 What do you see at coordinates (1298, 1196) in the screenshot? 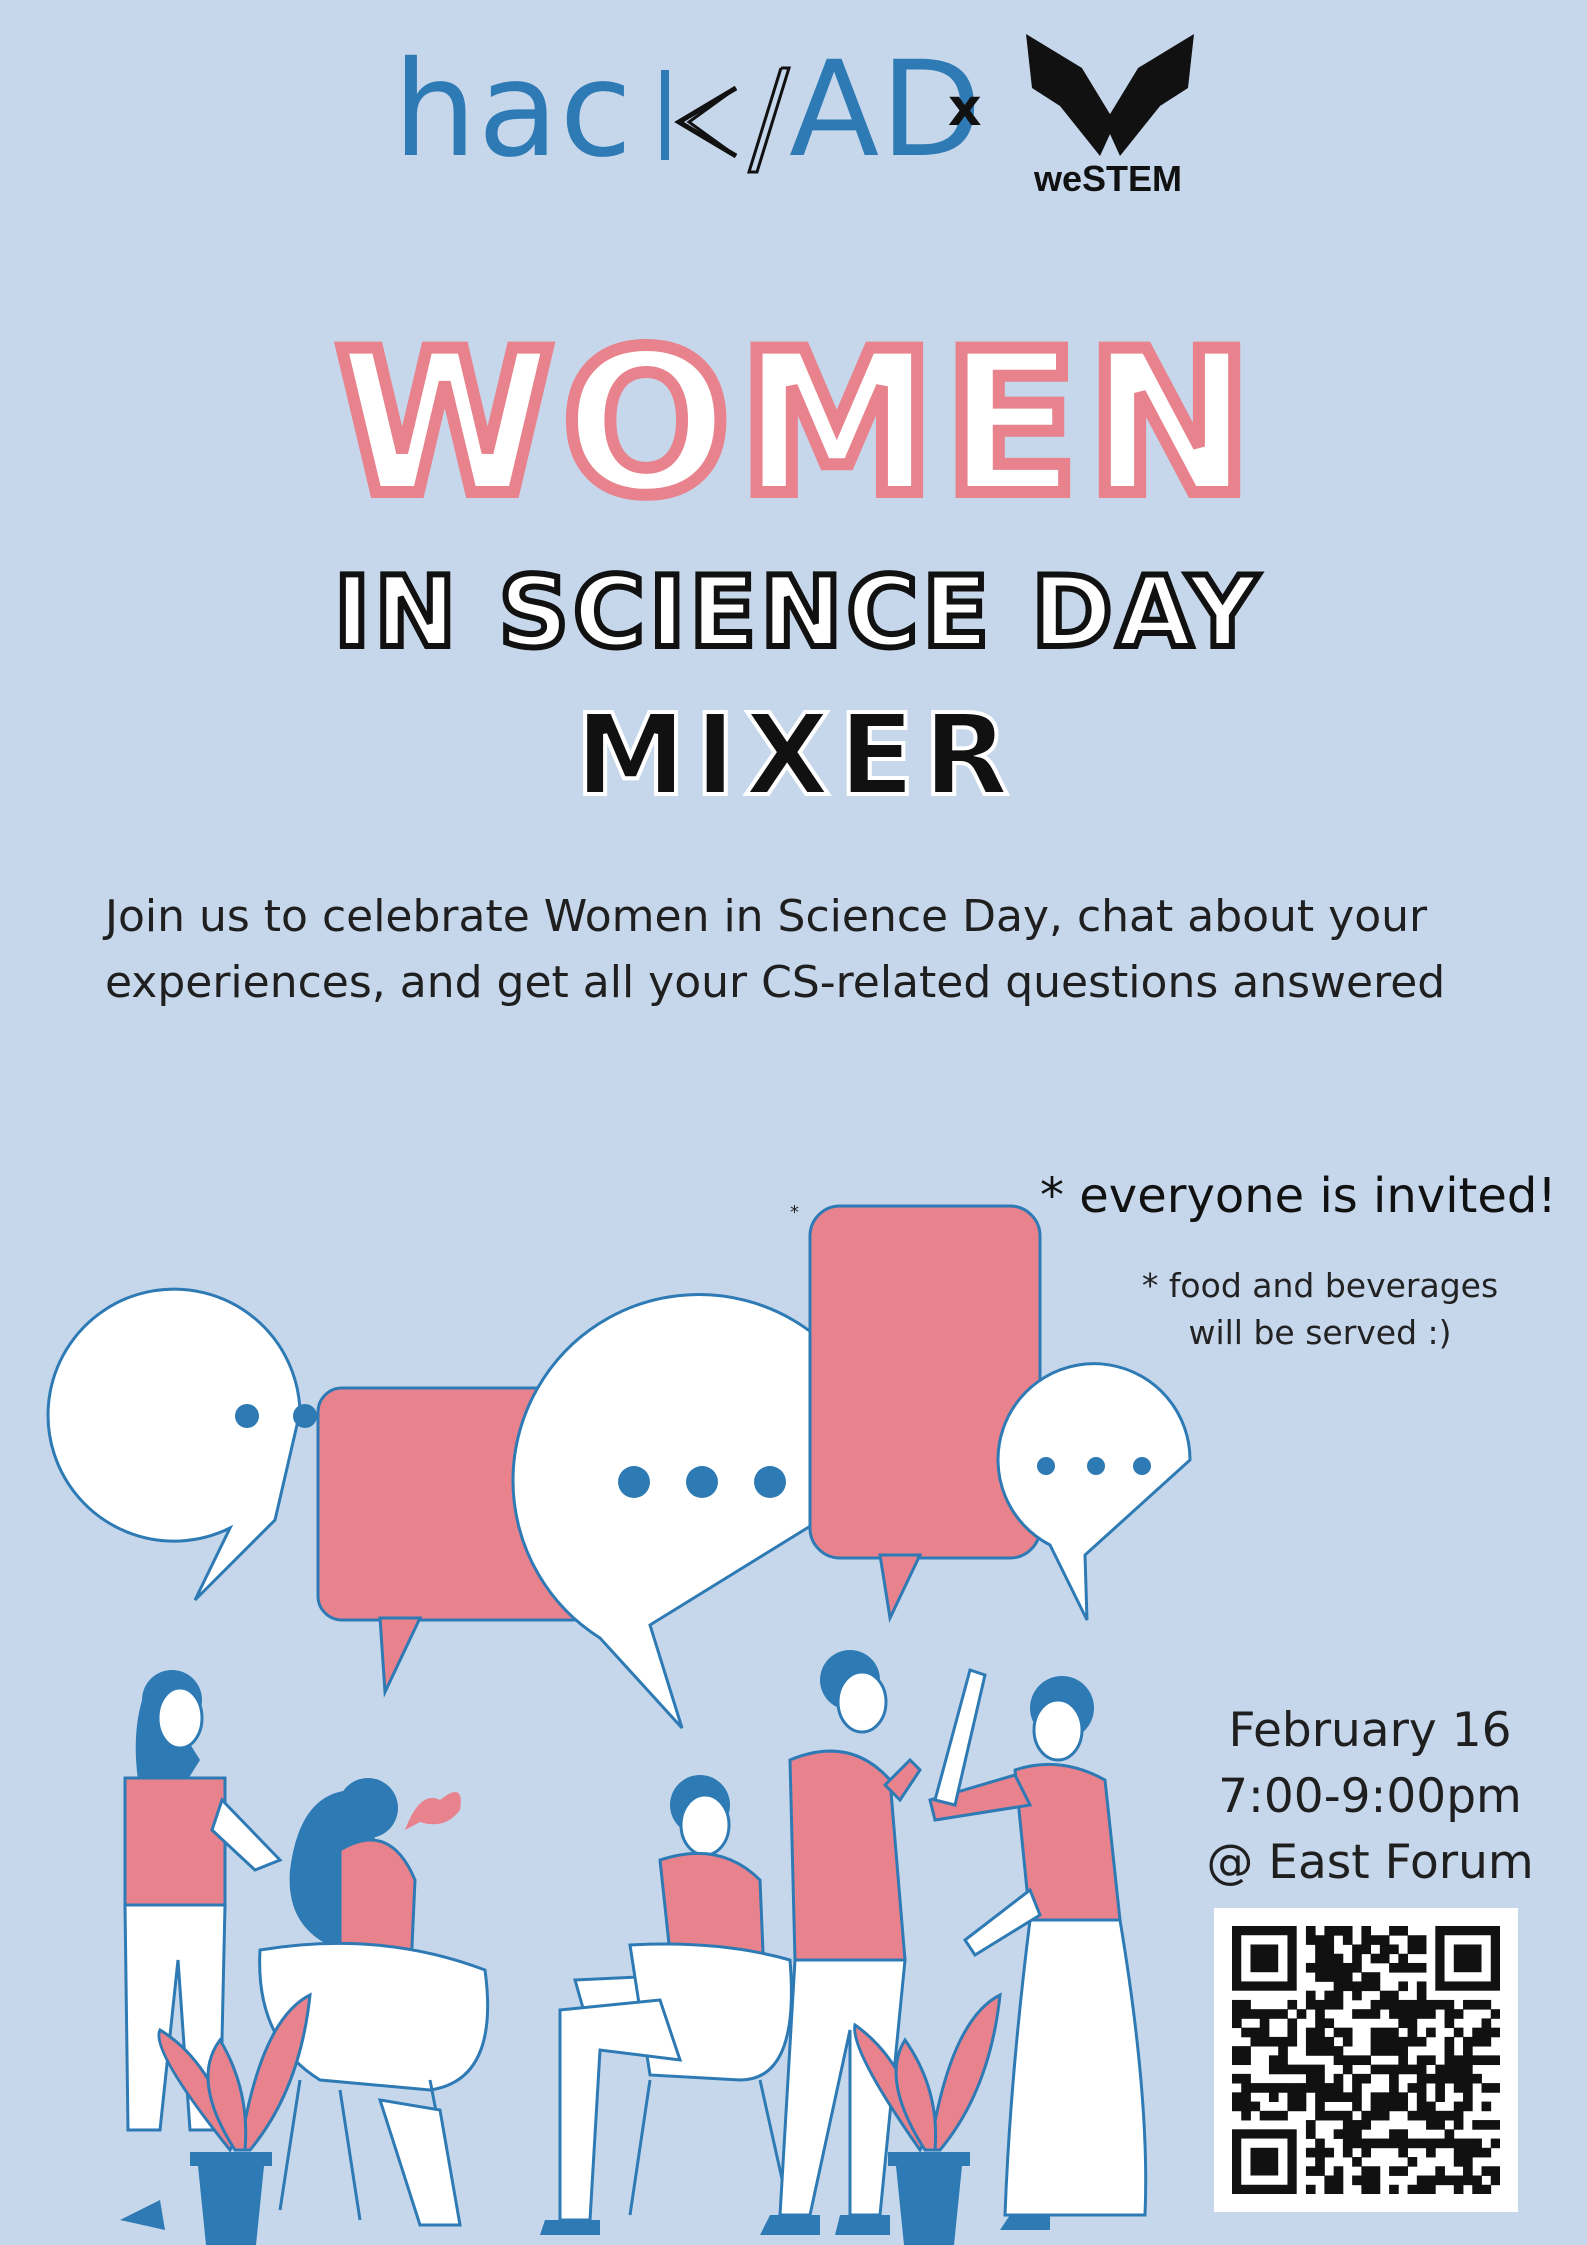
I see `everyone-invited-note: * everyone is invited!` at bounding box center [1298, 1196].